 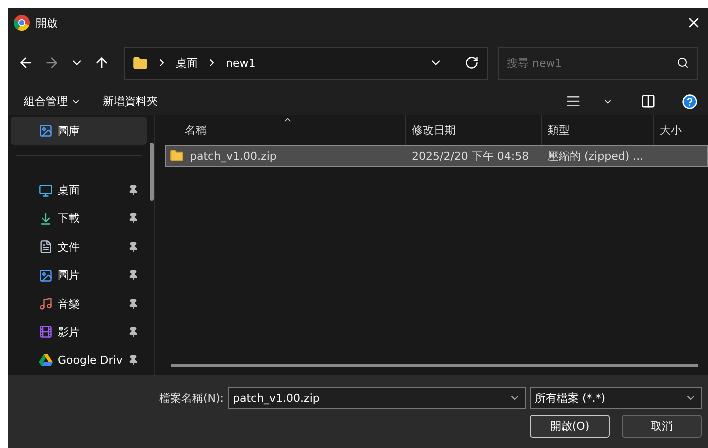 I want to click on gallery-icon, so click(x=46, y=131).